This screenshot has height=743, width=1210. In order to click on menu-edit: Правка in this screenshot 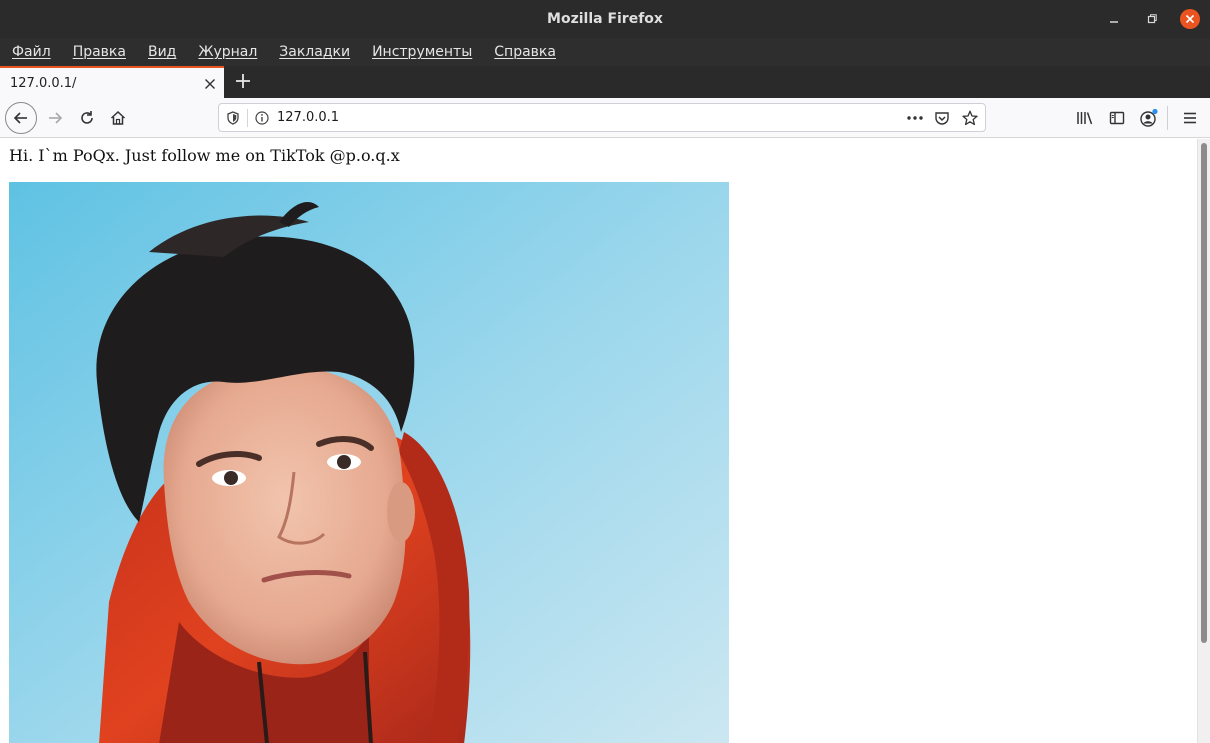, I will do `click(99, 52)`.